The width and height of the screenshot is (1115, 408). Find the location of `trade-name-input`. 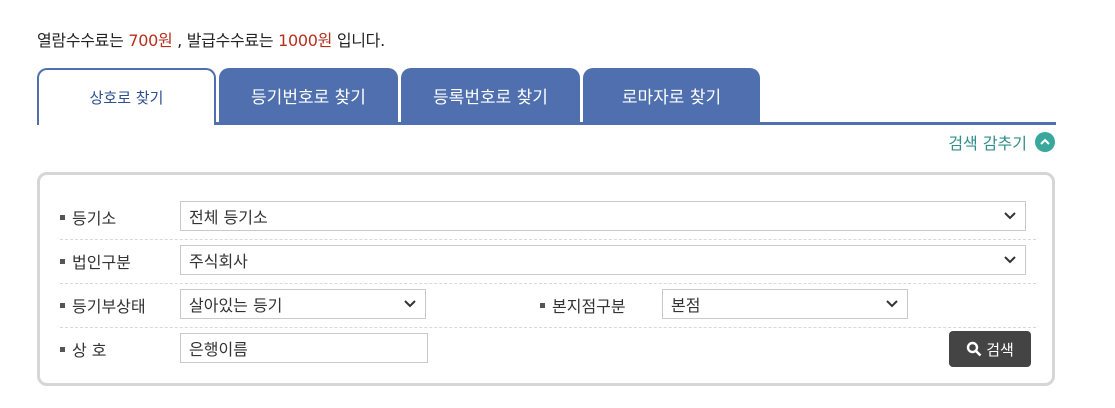

trade-name-input is located at coordinates (304, 348).